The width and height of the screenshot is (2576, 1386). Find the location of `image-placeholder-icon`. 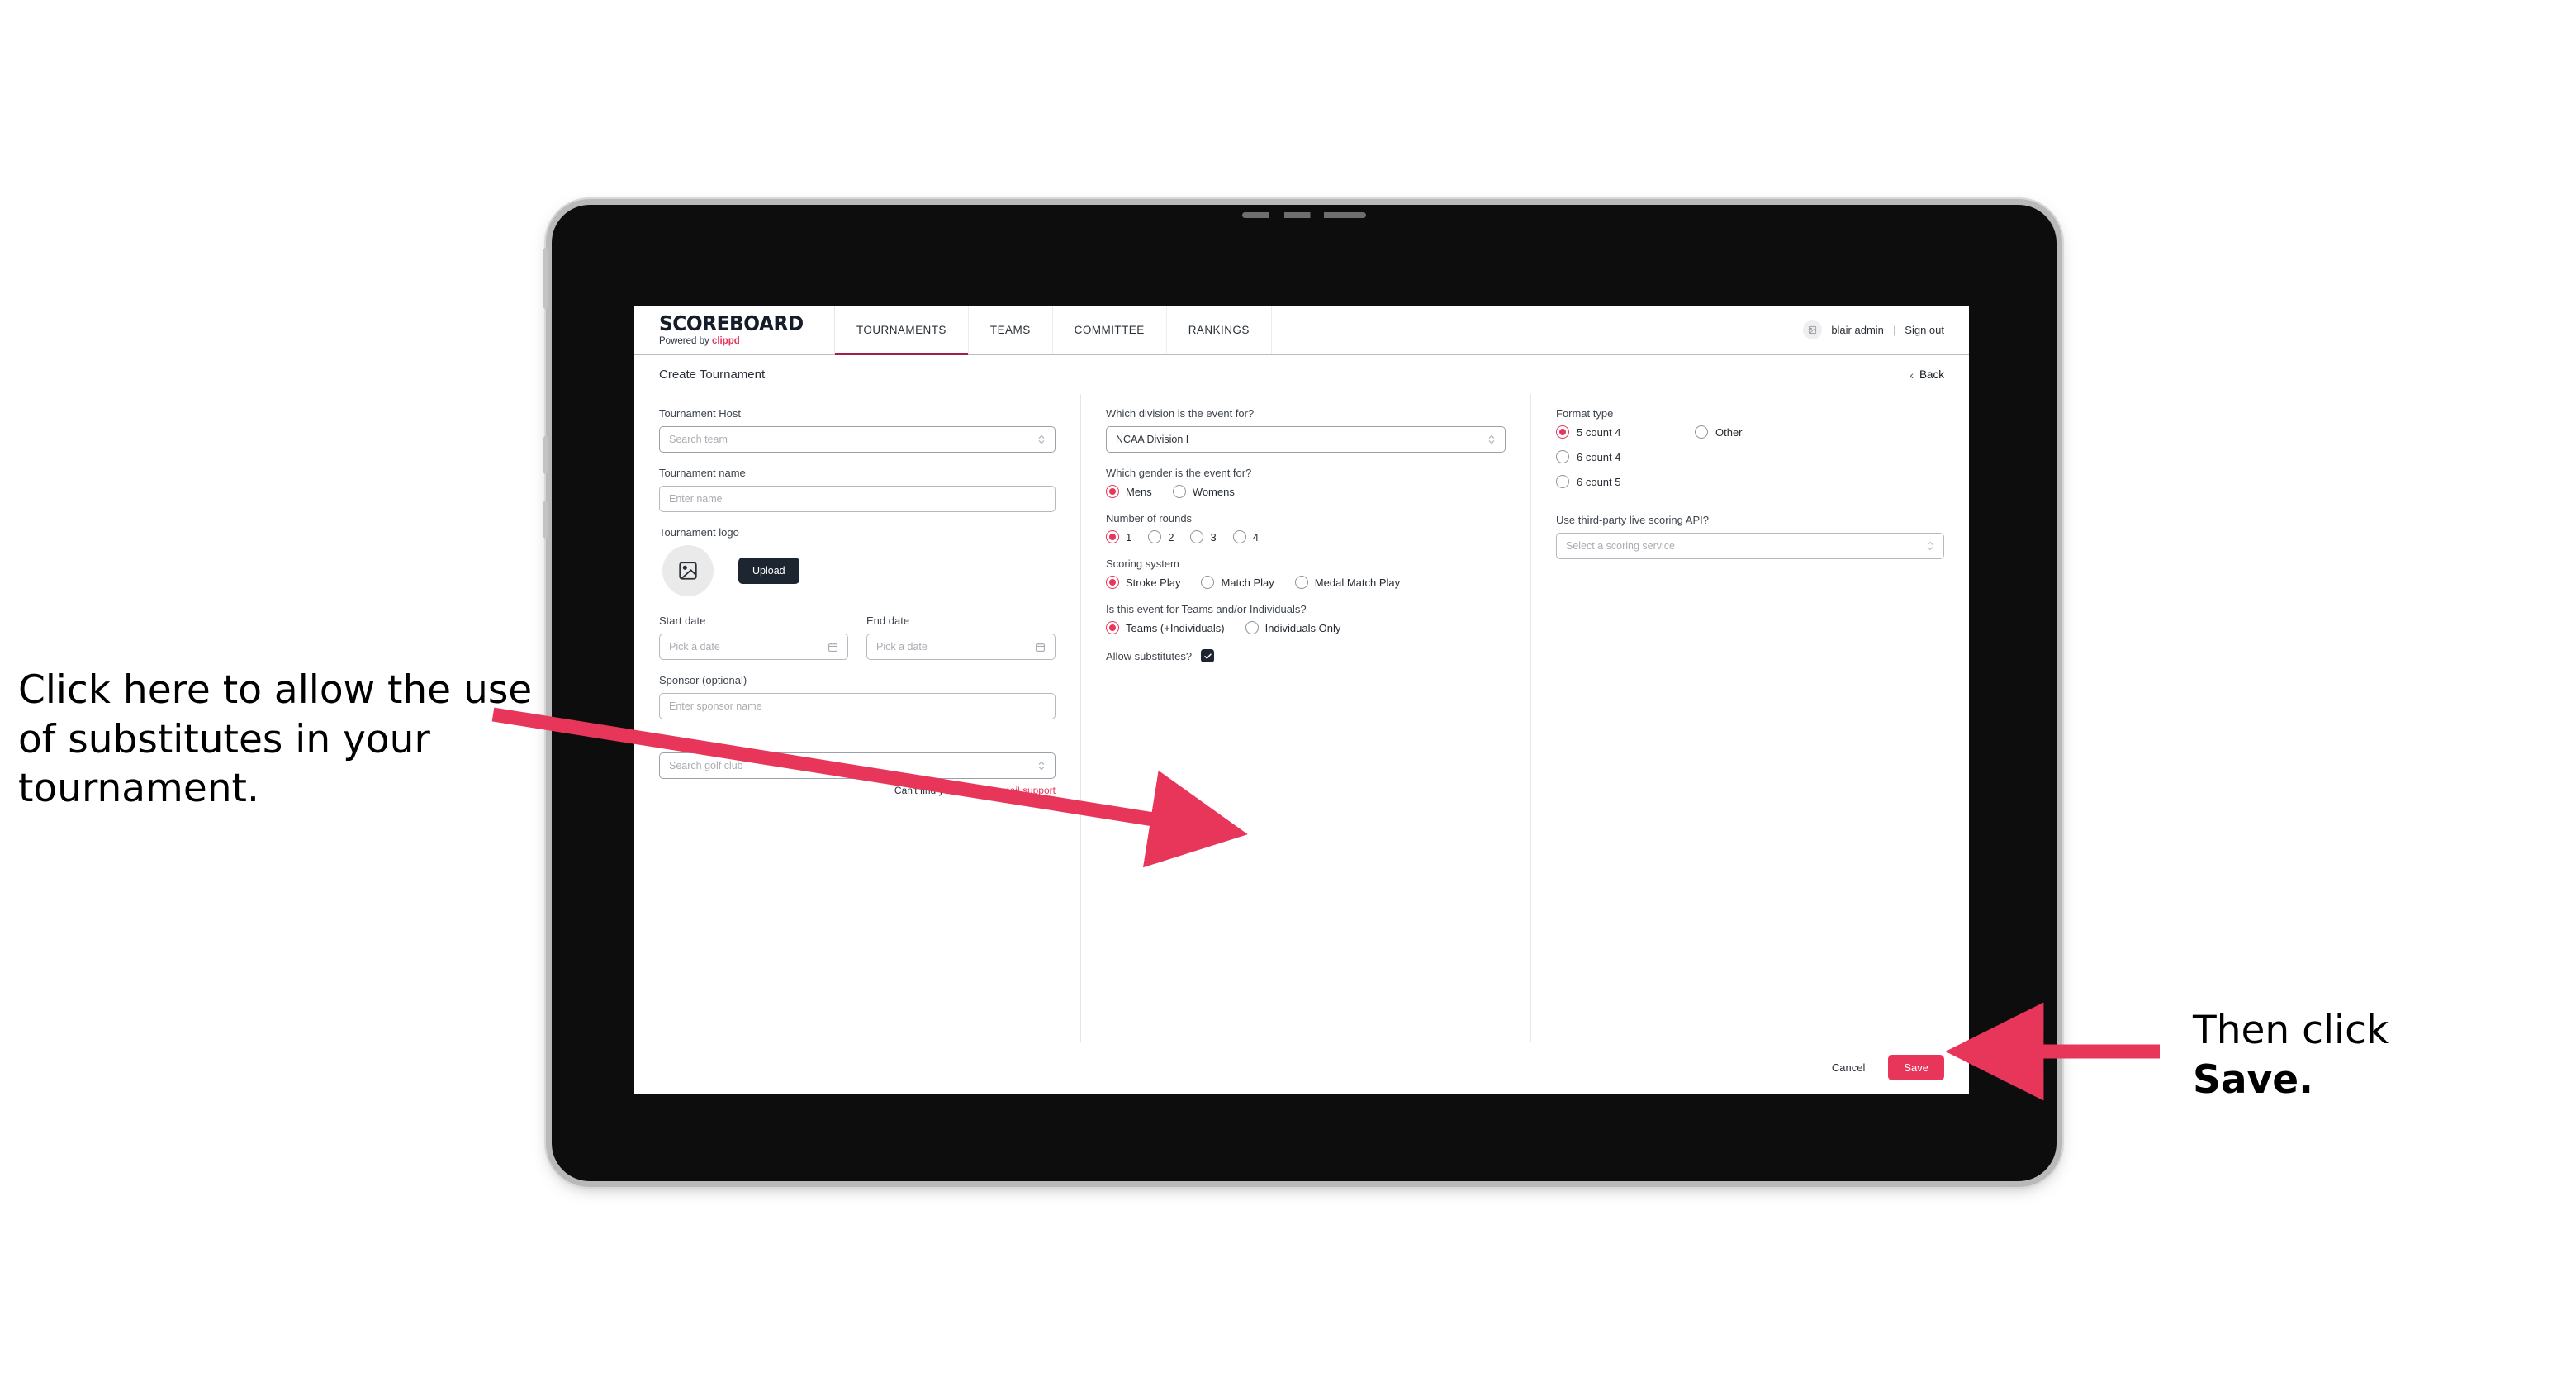

image-placeholder-icon is located at coordinates (688, 571).